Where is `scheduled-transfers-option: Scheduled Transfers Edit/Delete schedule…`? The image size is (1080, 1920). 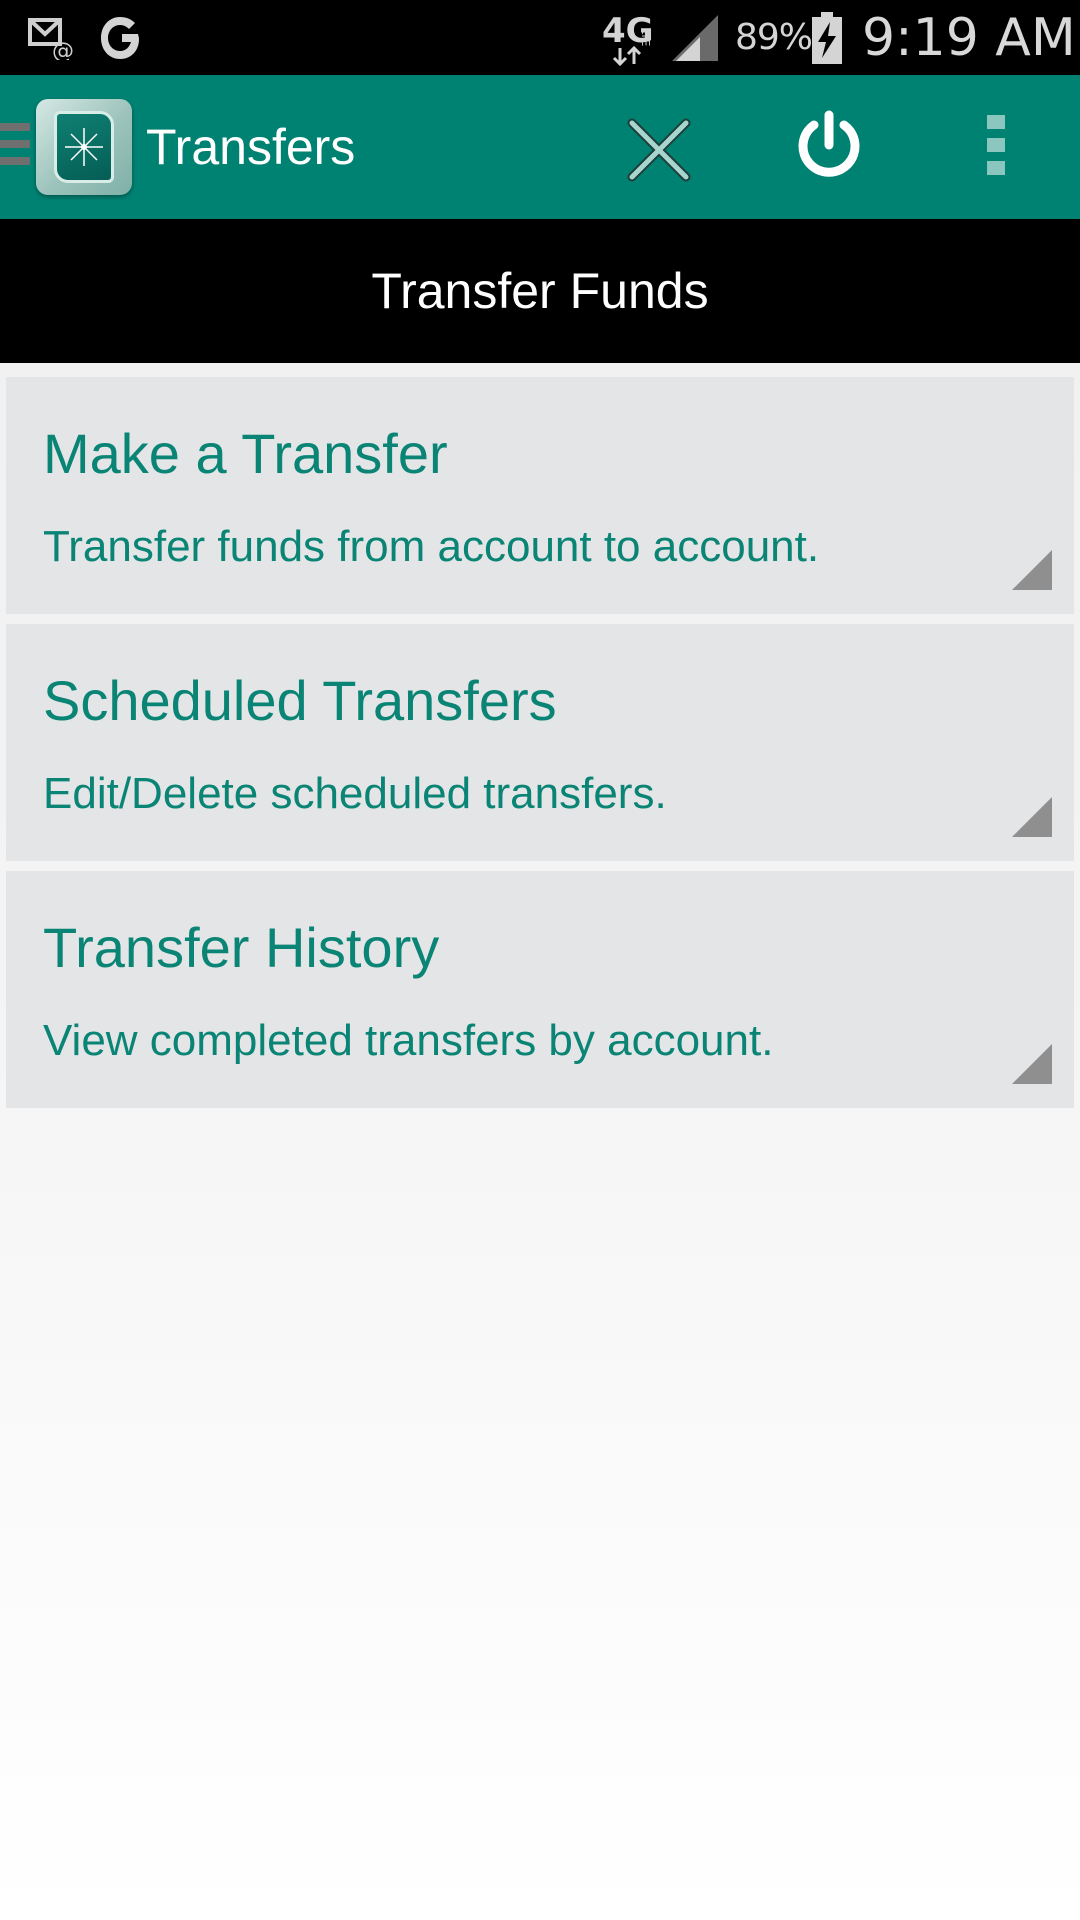
scheduled-transfers-option: Scheduled Transfers Edit/Delete schedule… is located at coordinates (540, 742).